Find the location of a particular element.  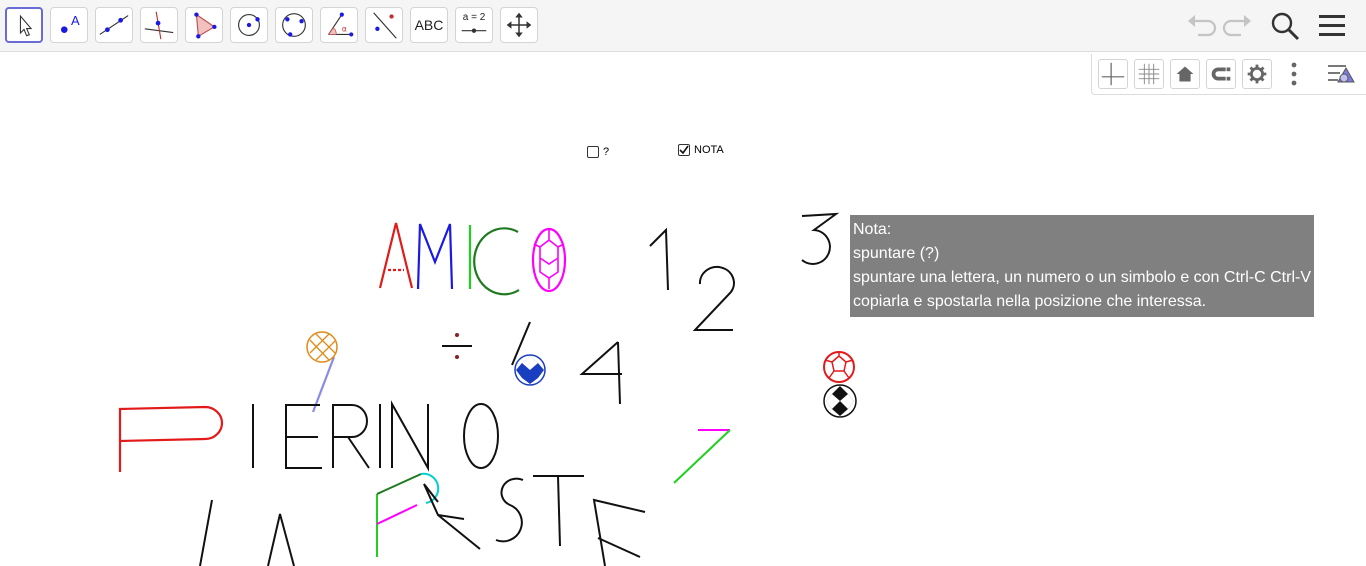

move-tool is located at coordinates (24, 25).